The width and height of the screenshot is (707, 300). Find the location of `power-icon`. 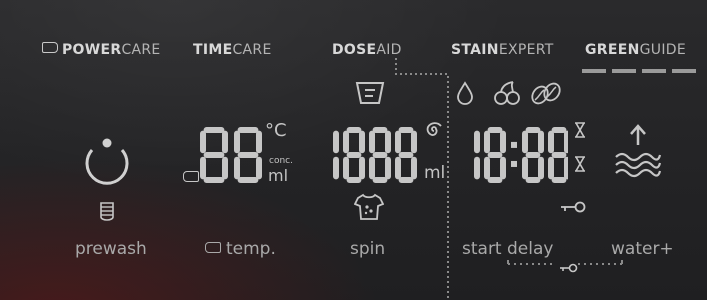

power-icon is located at coordinates (107, 162).